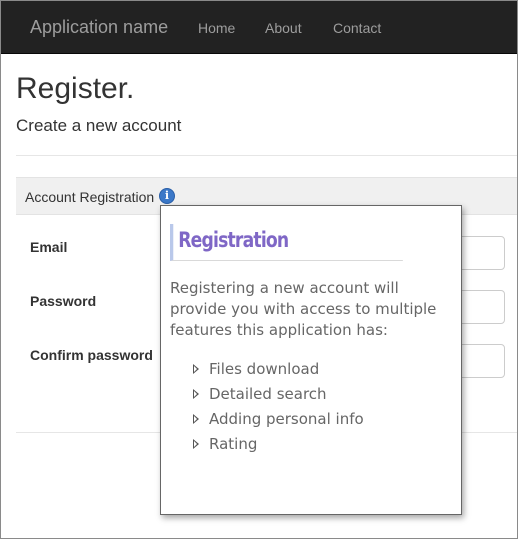 The width and height of the screenshot is (518, 539). Describe the element at coordinates (99, 125) in the screenshot. I see `page-subtitle: Create a new account` at that location.